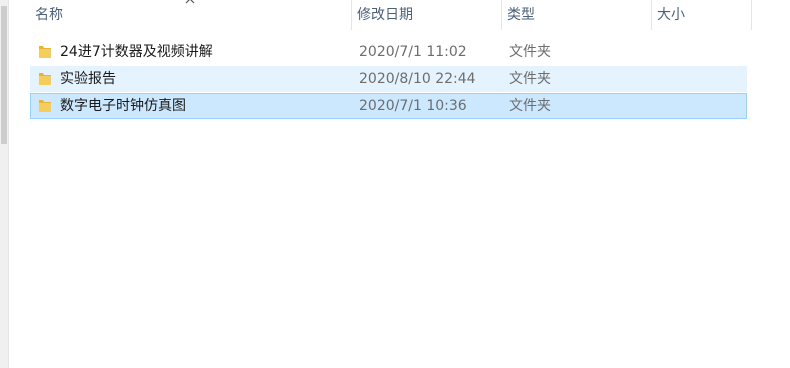 This screenshot has height=368, width=790. Describe the element at coordinates (49, 15) in the screenshot. I see `column-header-name-label: 名称` at that location.